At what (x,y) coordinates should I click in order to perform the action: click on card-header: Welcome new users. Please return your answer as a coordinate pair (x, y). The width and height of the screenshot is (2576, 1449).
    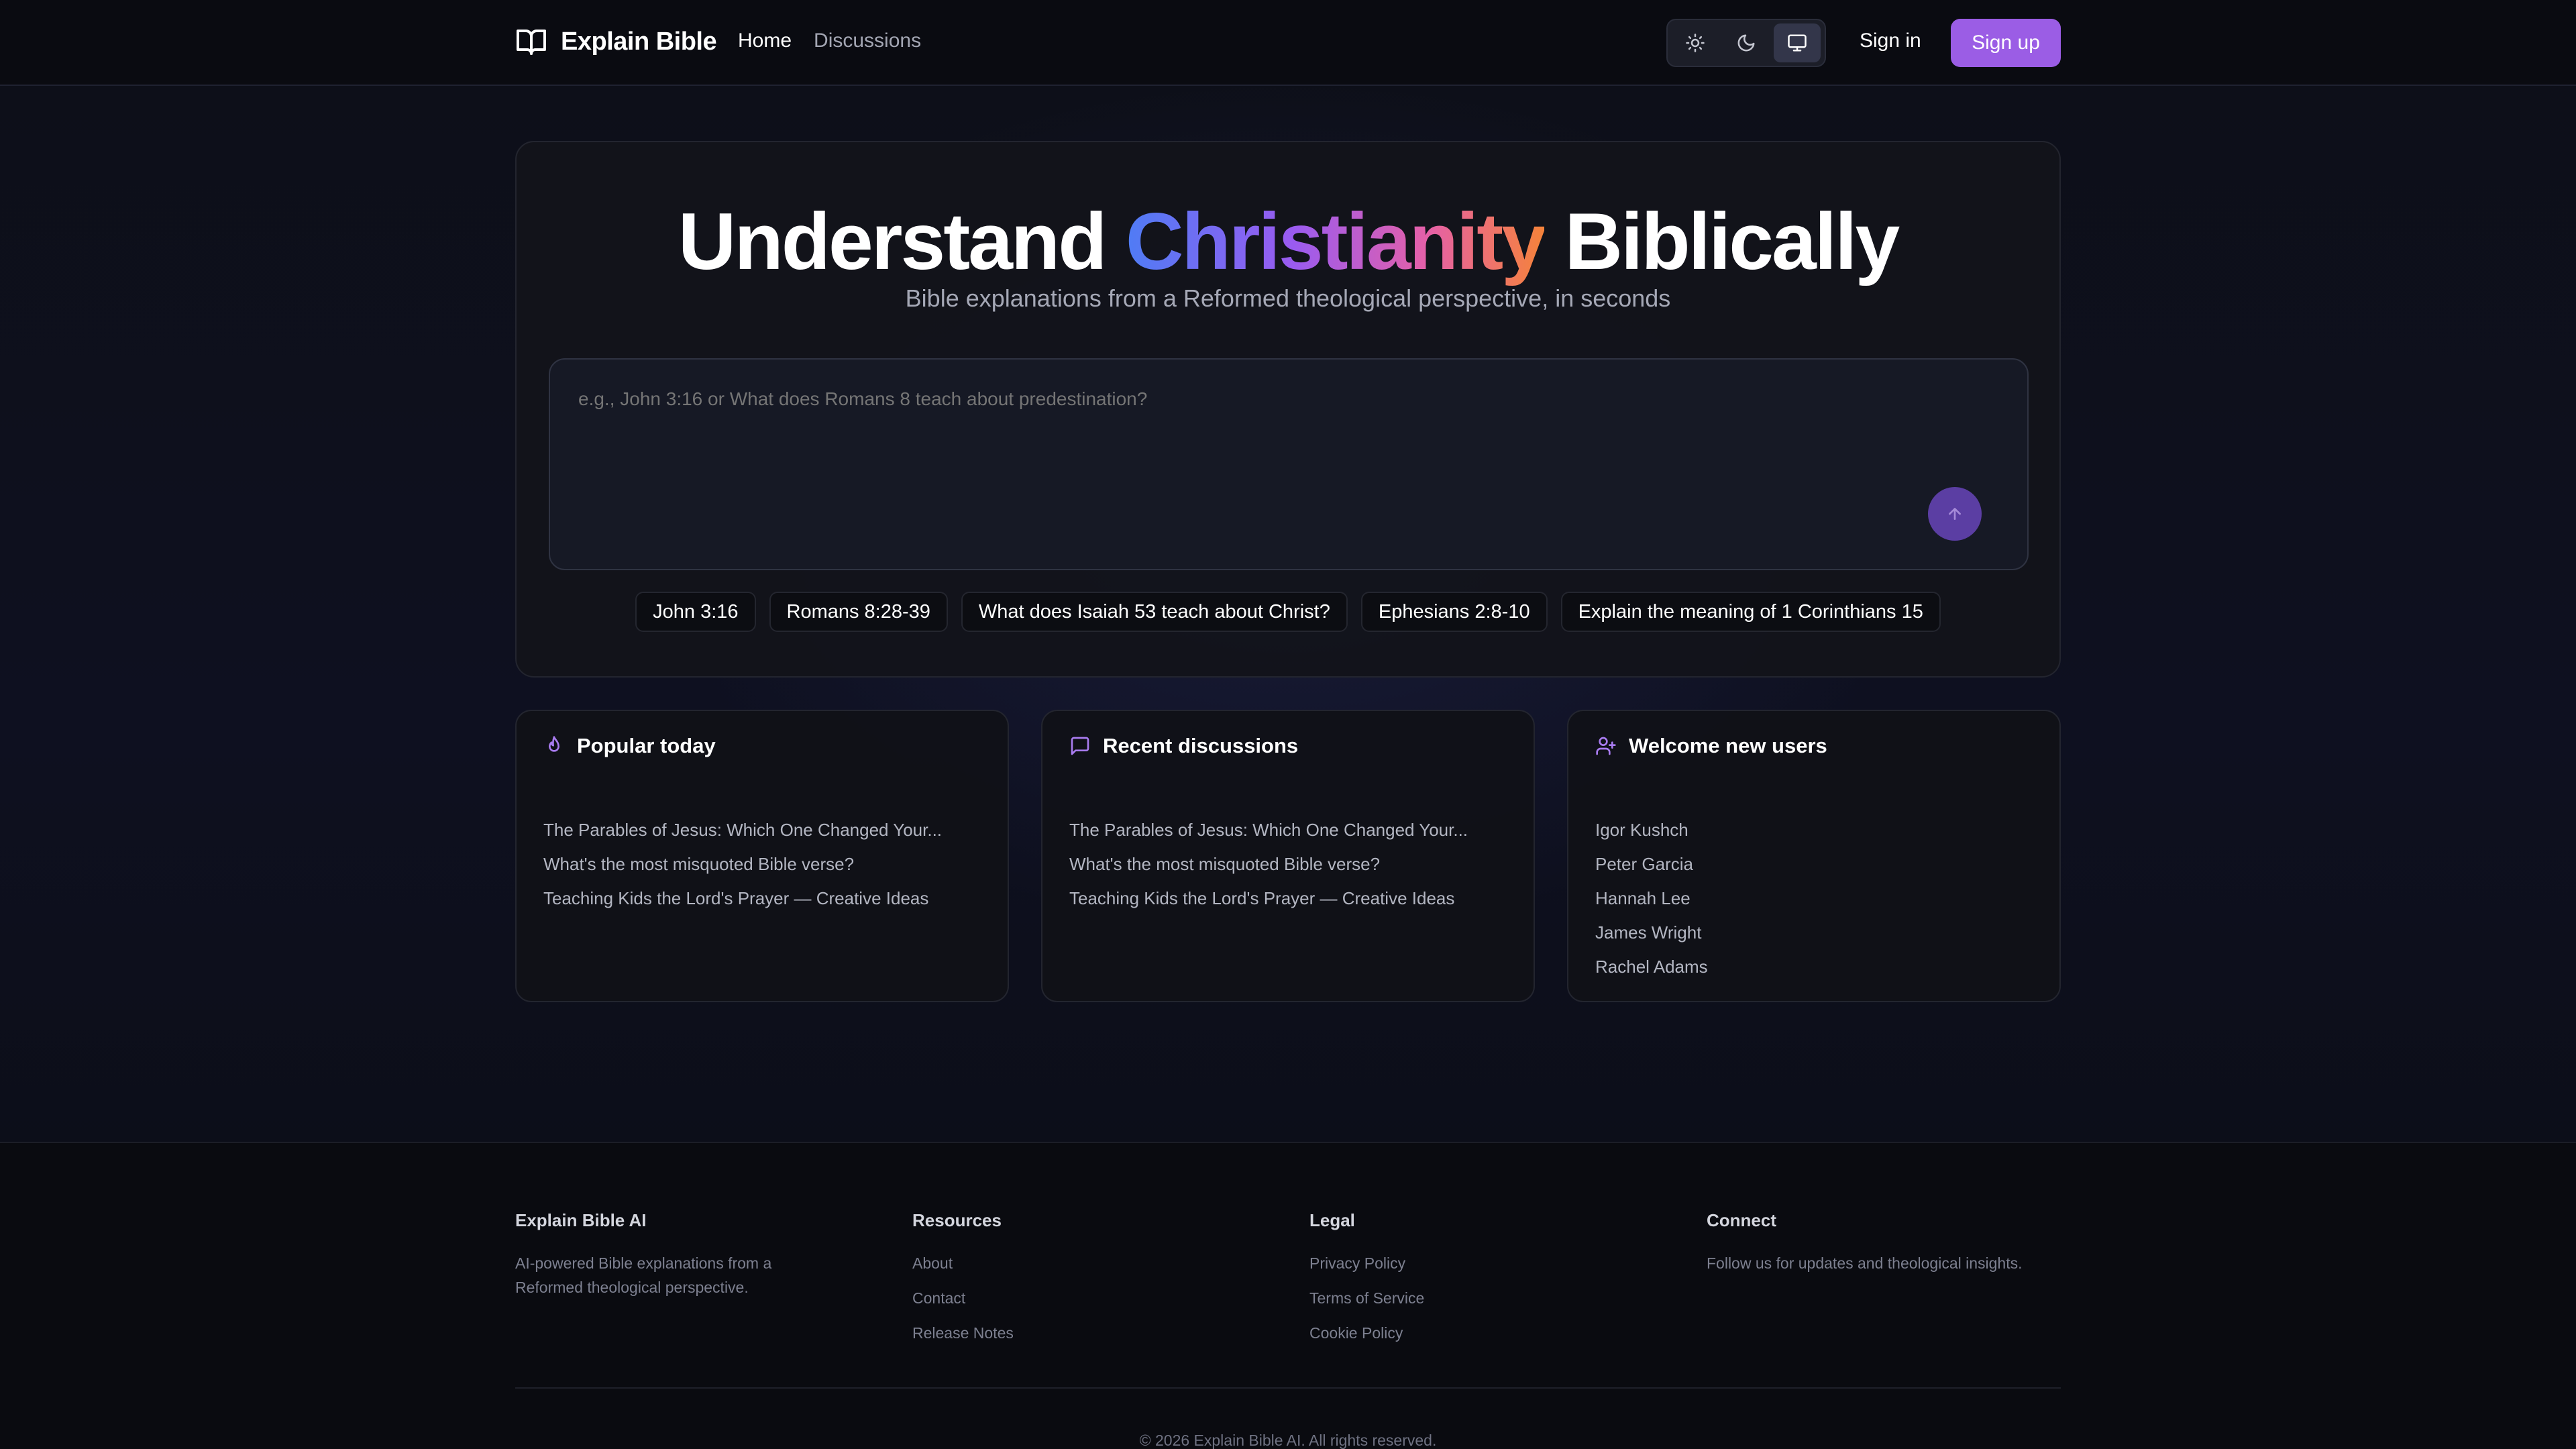
    Looking at the image, I should click on (1711, 746).